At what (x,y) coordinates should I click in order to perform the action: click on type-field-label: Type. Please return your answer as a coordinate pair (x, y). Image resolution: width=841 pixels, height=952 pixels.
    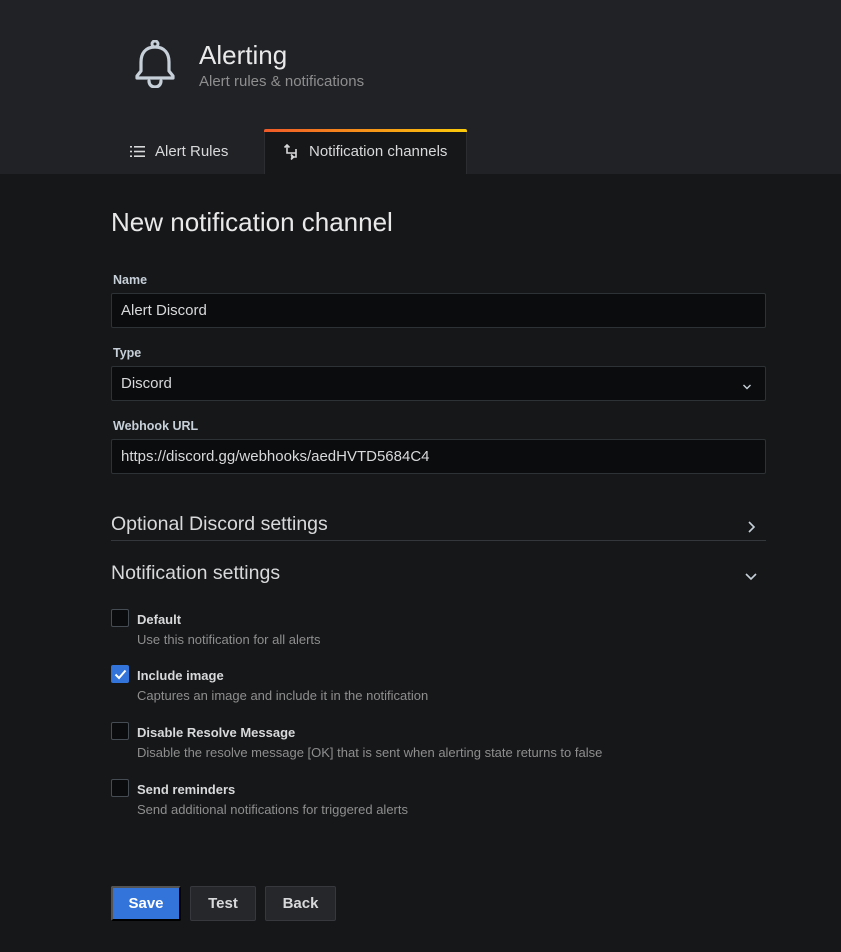
    Looking at the image, I should click on (127, 353).